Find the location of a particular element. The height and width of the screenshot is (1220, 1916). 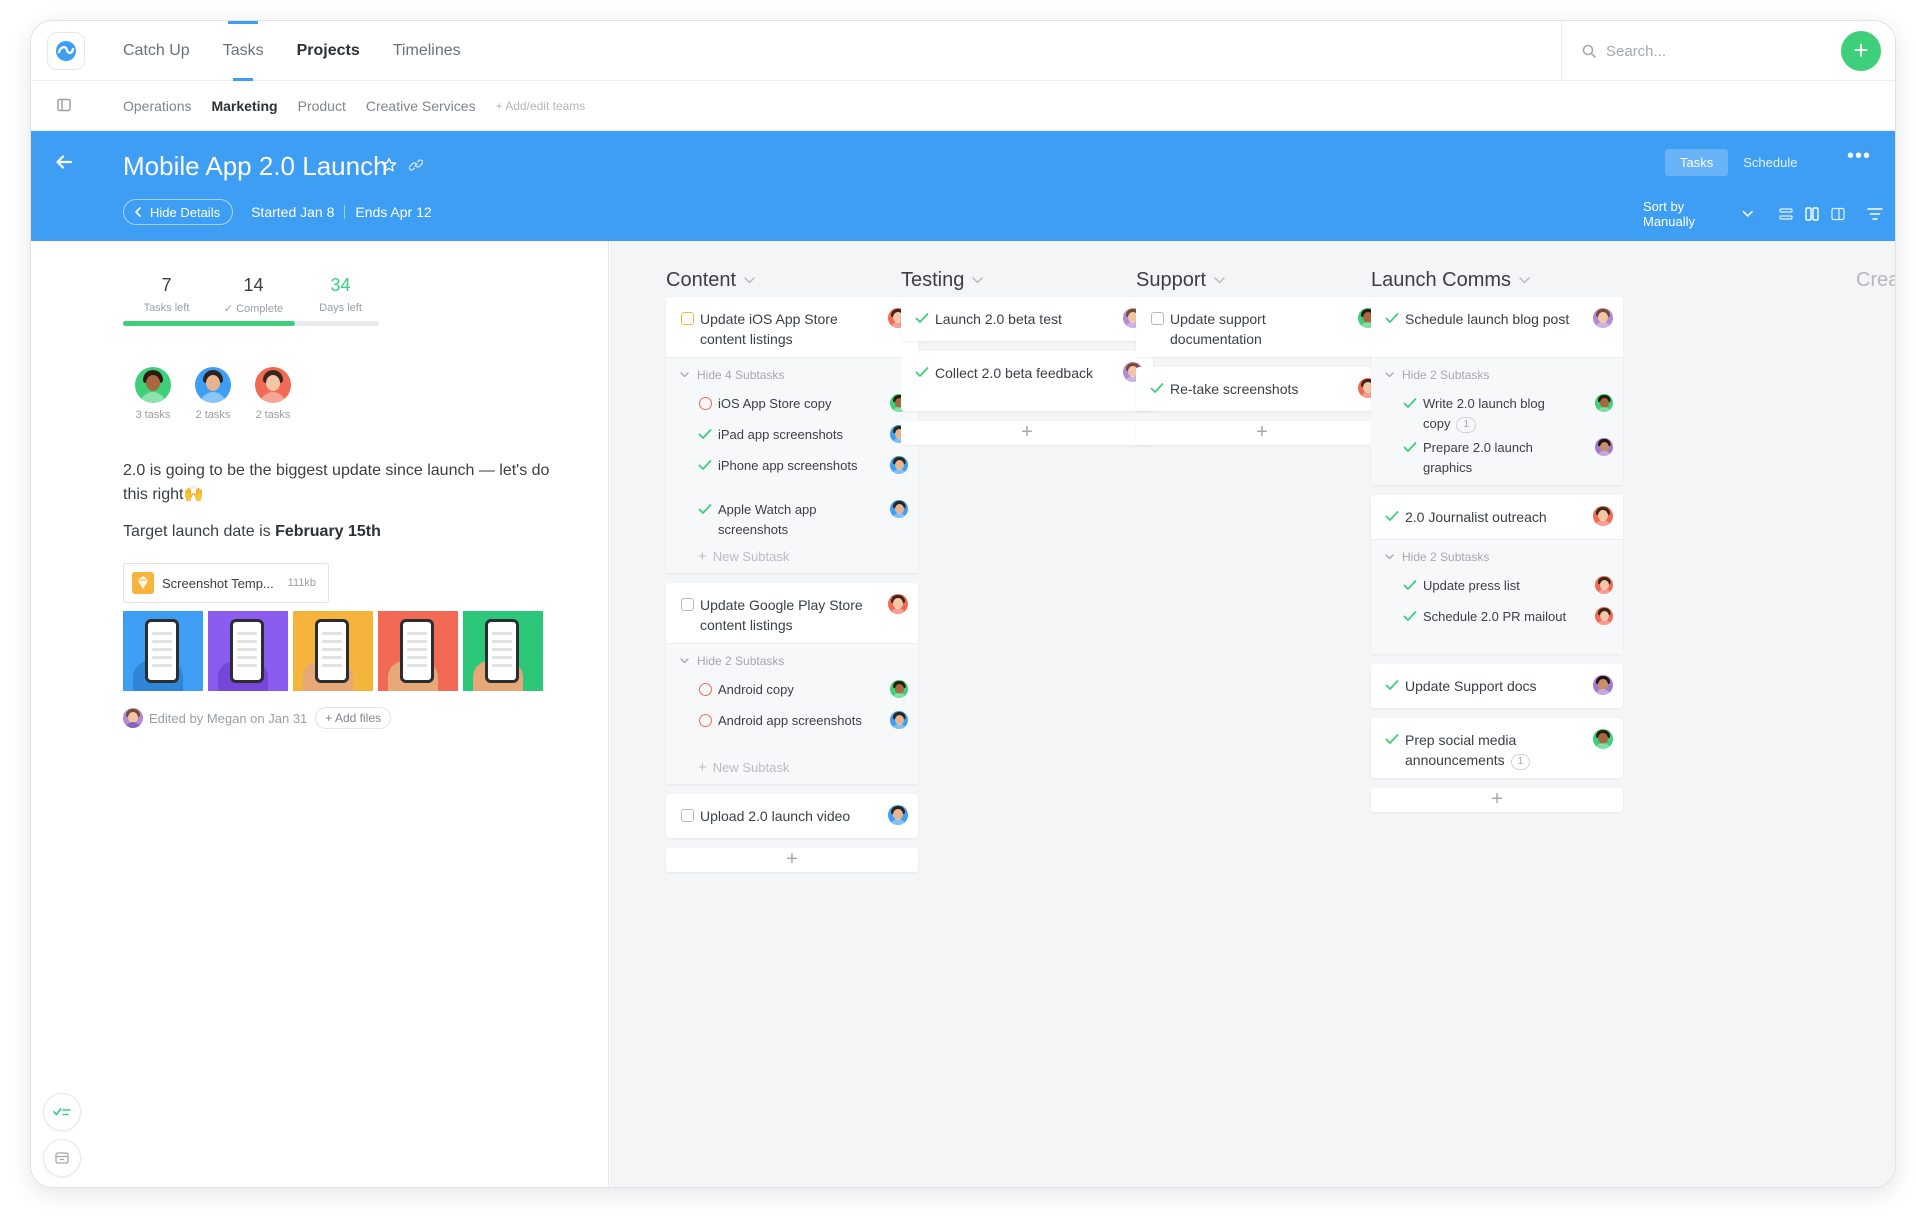

attached-file: Screenshot Temp... 111kb is located at coordinates (226, 583).